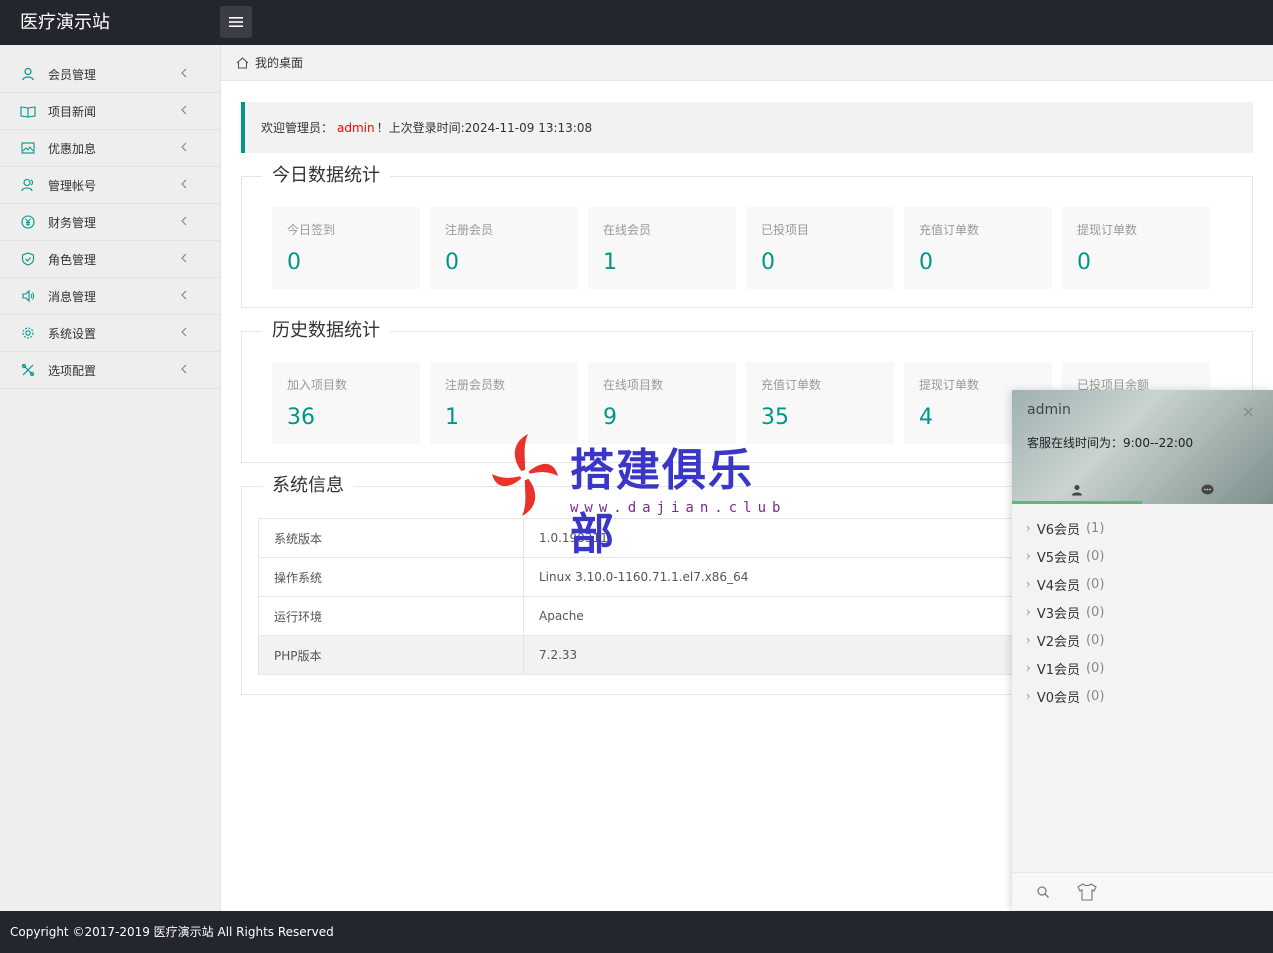  I want to click on sidebar-item-label: 系统设置, so click(72, 333).